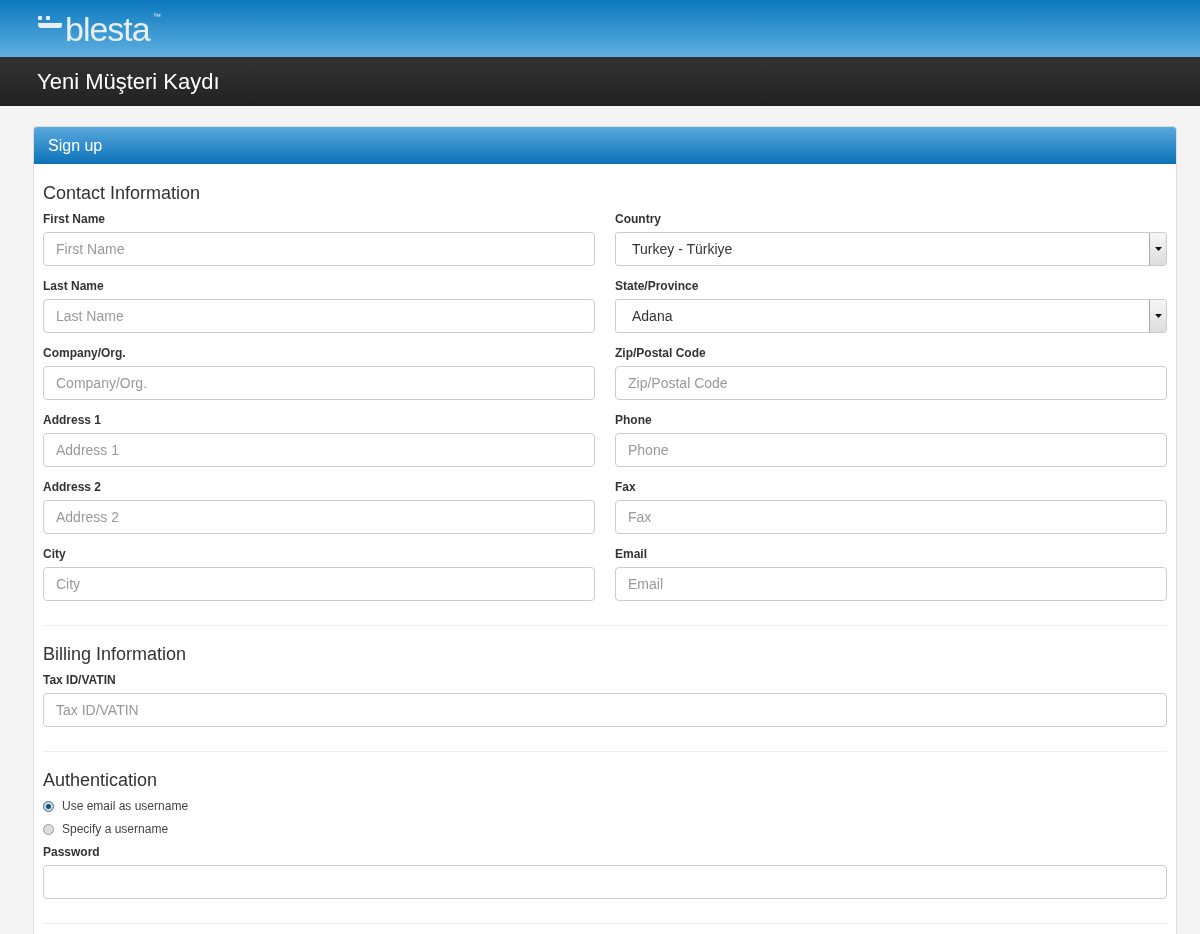 The image size is (1200, 934). What do you see at coordinates (891, 249) in the screenshot?
I see `dropdown: Turkey - Türkiye` at bounding box center [891, 249].